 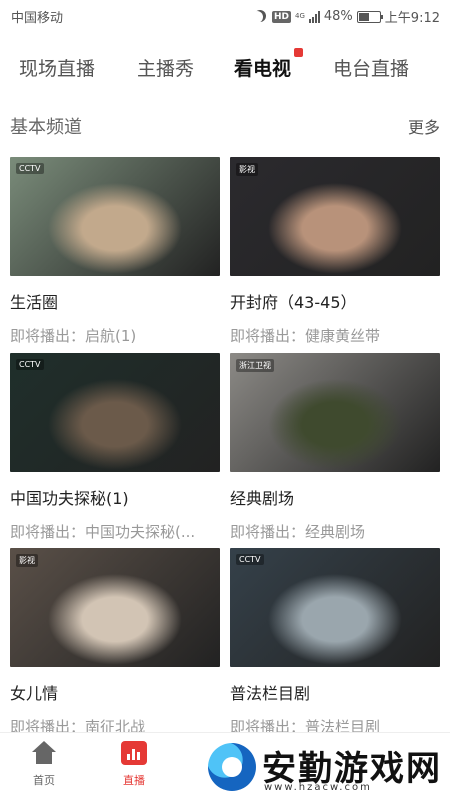 I want to click on section-header: 基本频道 更多, so click(x=225, y=125).